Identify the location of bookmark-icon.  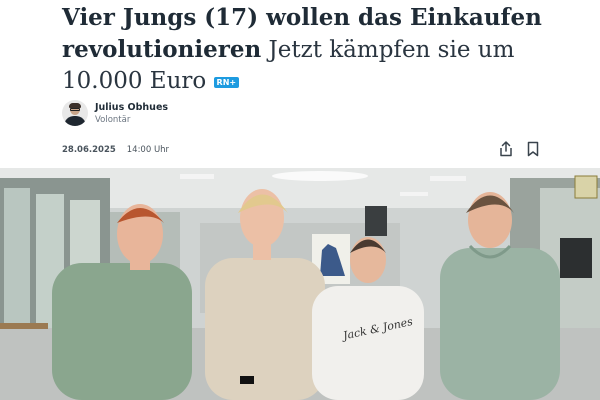
(533, 149).